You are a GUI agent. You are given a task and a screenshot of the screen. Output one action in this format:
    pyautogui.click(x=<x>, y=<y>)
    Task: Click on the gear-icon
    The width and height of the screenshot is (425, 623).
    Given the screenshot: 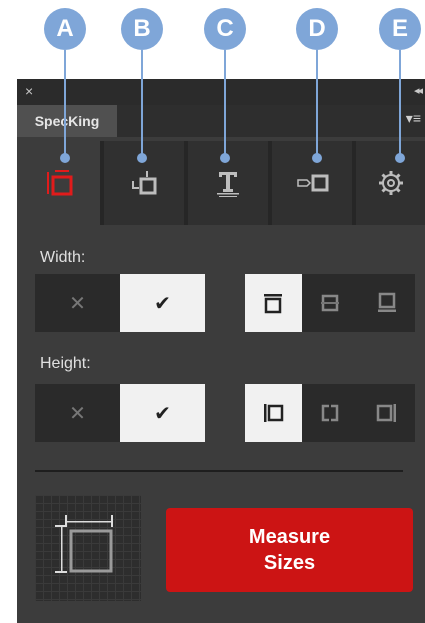 What is the action you would take?
    pyautogui.click(x=390, y=183)
    